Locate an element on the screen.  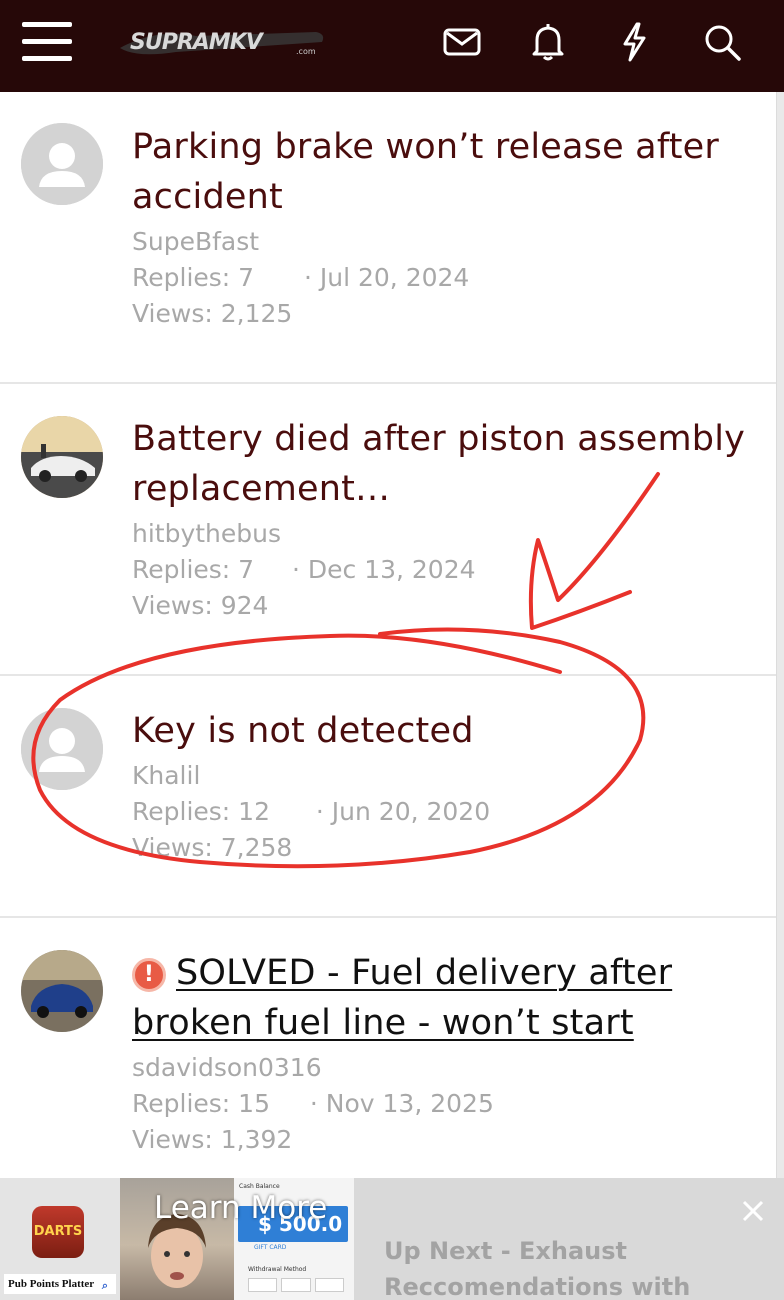
learn-more-link: Learn More is located at coordinates (240, 1208).